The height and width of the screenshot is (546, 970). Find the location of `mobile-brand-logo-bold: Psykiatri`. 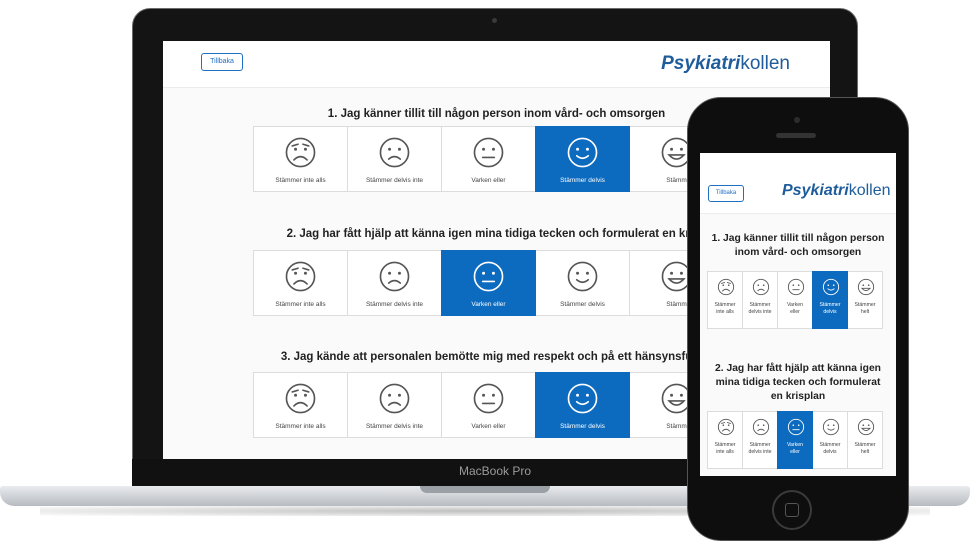

mobile-brand-logo-bold: Psykiatri is located at coordinates (815, 190).